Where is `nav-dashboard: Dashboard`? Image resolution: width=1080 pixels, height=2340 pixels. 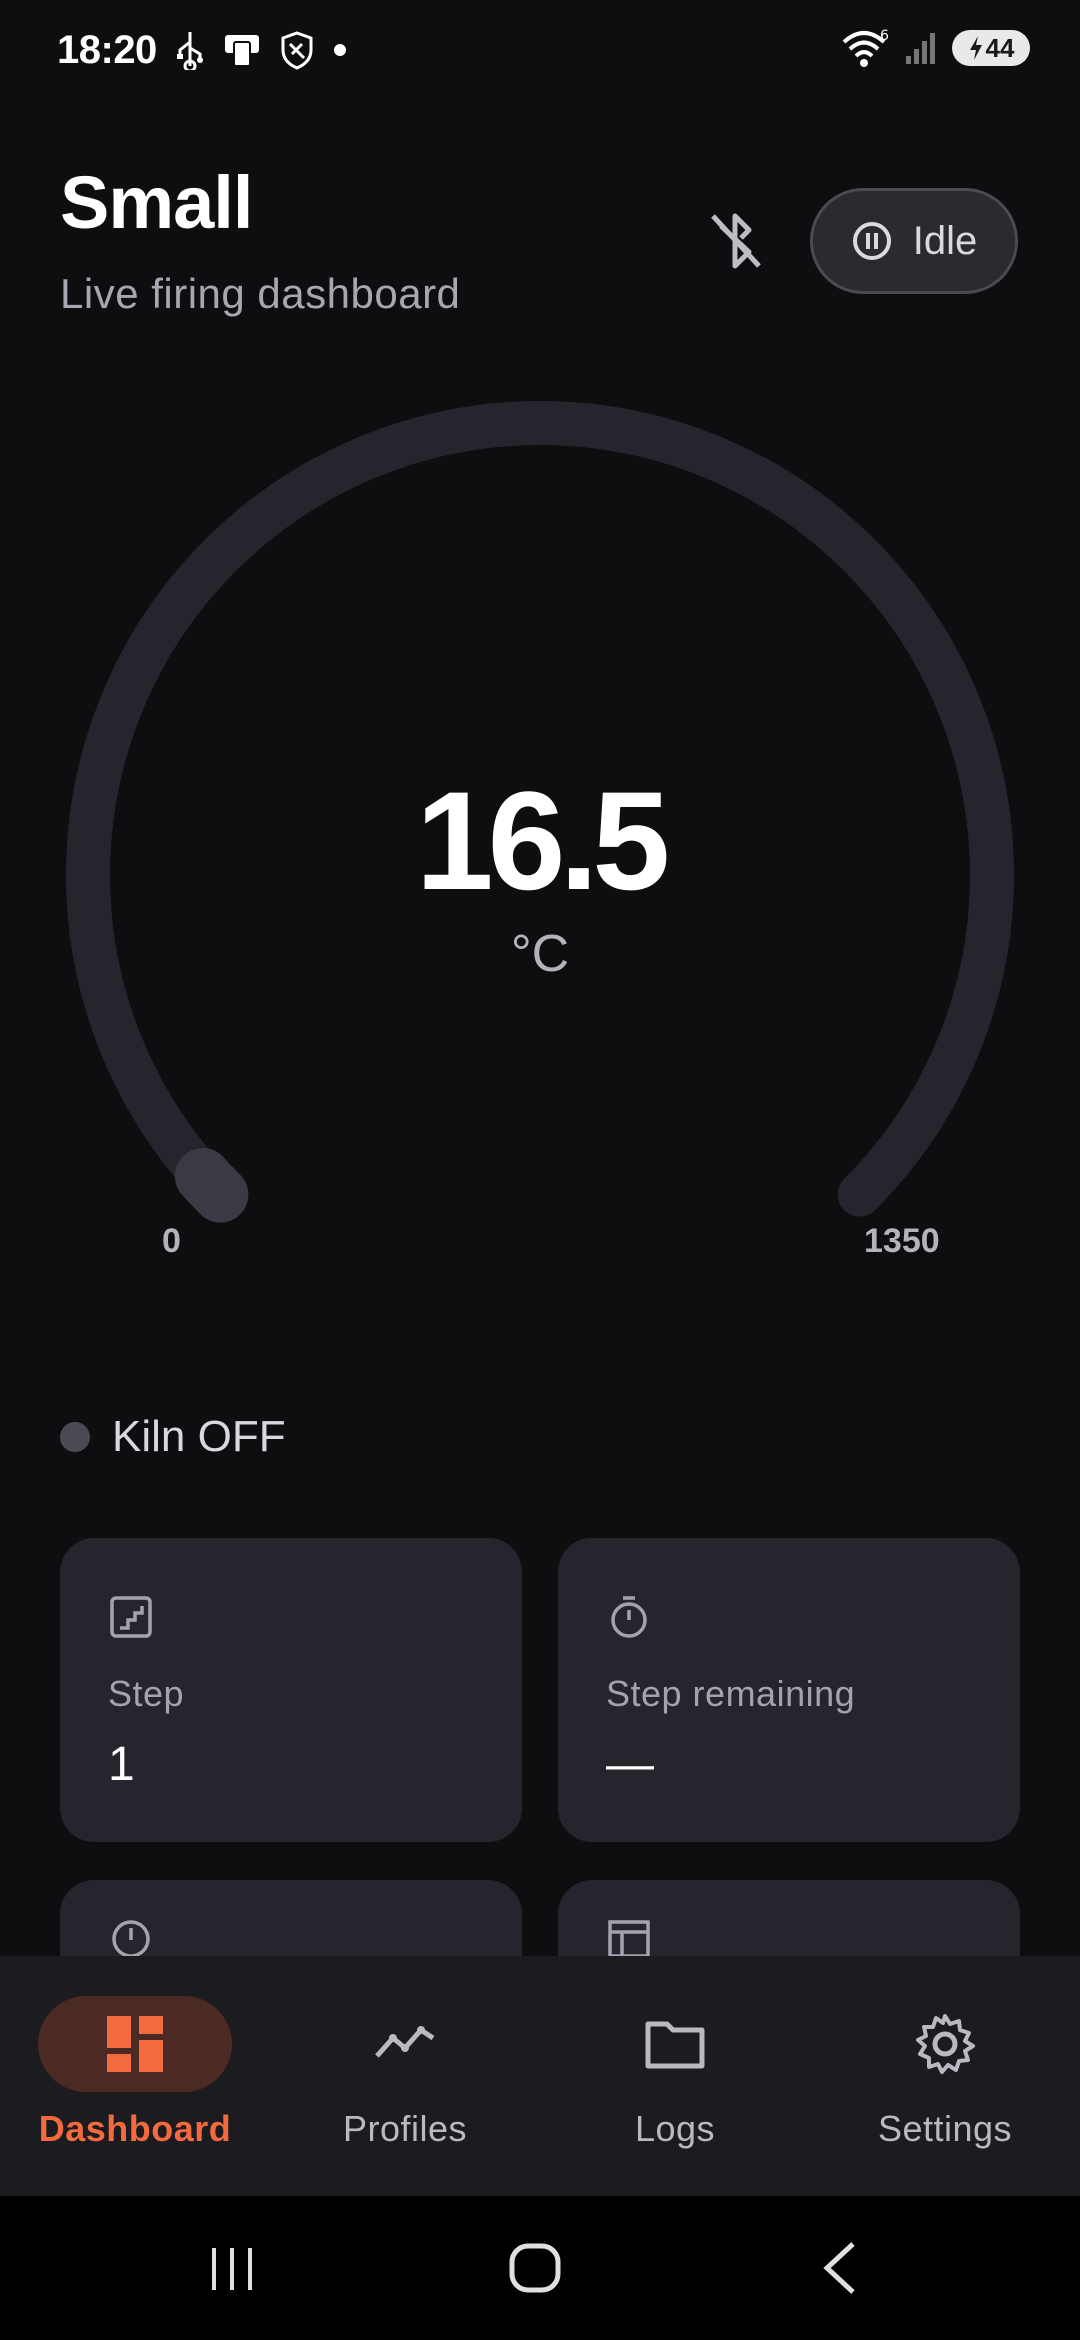 nav-dashboard: Dashboard is located at coordinates (135, 2076).